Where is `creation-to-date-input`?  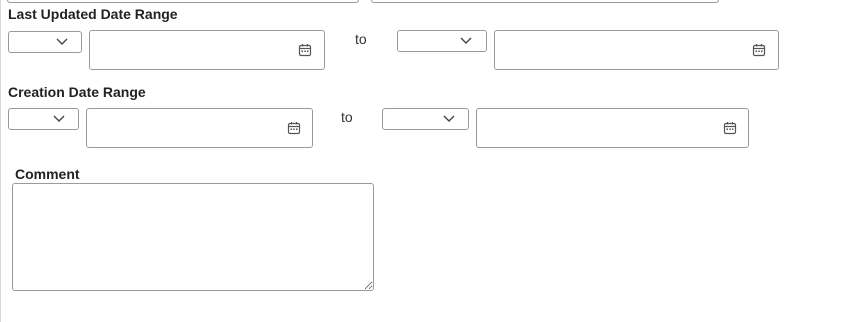
creation-to-date-input is located at coordinates (612, 128).